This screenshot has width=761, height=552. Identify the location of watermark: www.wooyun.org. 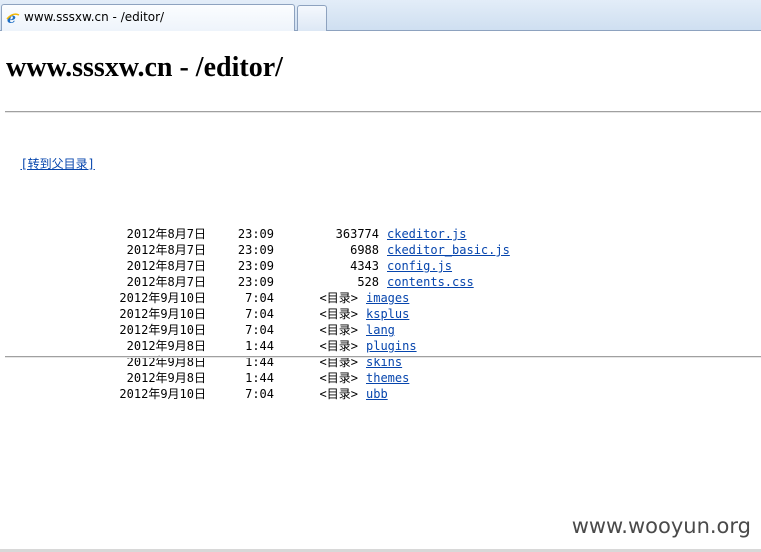
(661, 526).